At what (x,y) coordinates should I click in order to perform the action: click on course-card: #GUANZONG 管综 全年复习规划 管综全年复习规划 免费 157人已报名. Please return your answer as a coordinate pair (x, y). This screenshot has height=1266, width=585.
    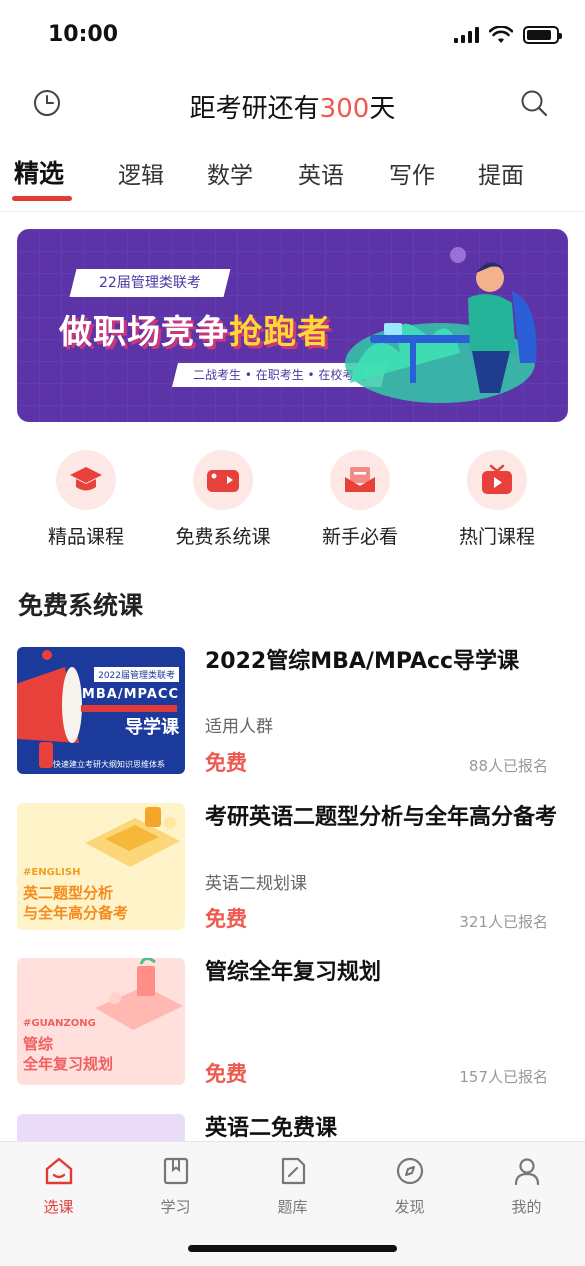
    Looking at the image, I should click on (292, 1022).